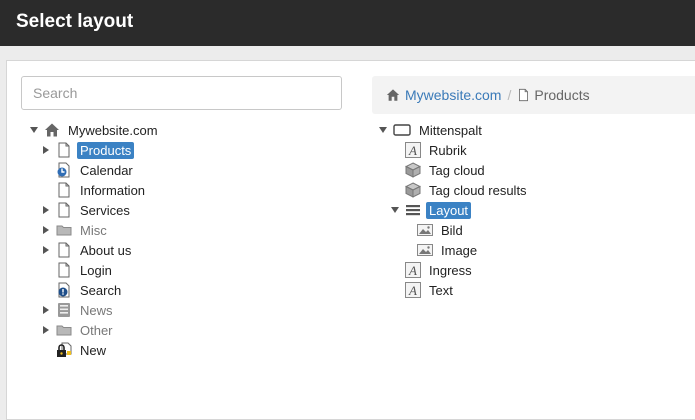  Describe the element at coordinates (113, 130) in the screenshot. I see `tree-item-label: Mywebsite.com` at that location.